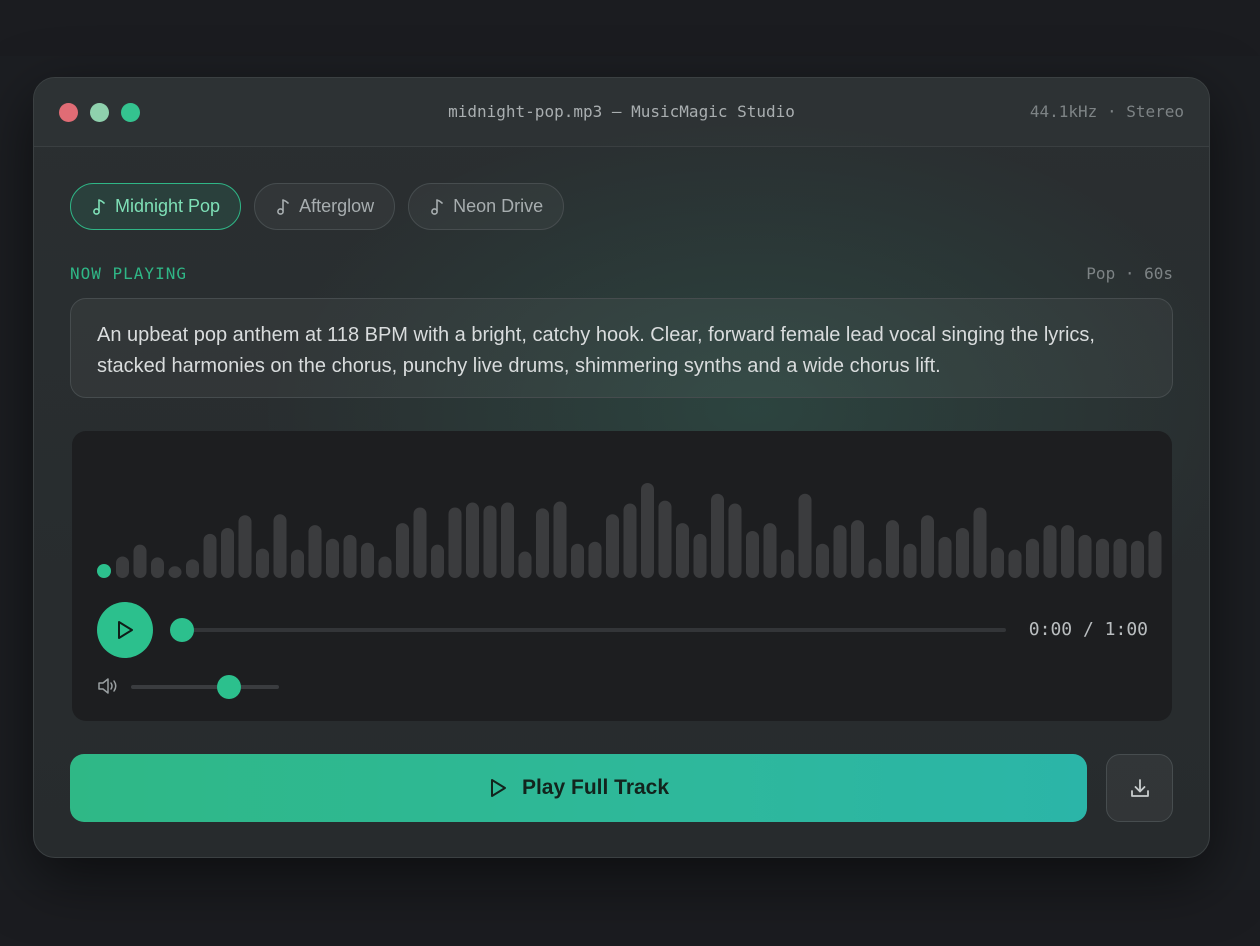 Image resolution: width=1260 pixels, height=946 pixels. I want to click on play-full-track-label: Play Full Track, so click(595, 787).